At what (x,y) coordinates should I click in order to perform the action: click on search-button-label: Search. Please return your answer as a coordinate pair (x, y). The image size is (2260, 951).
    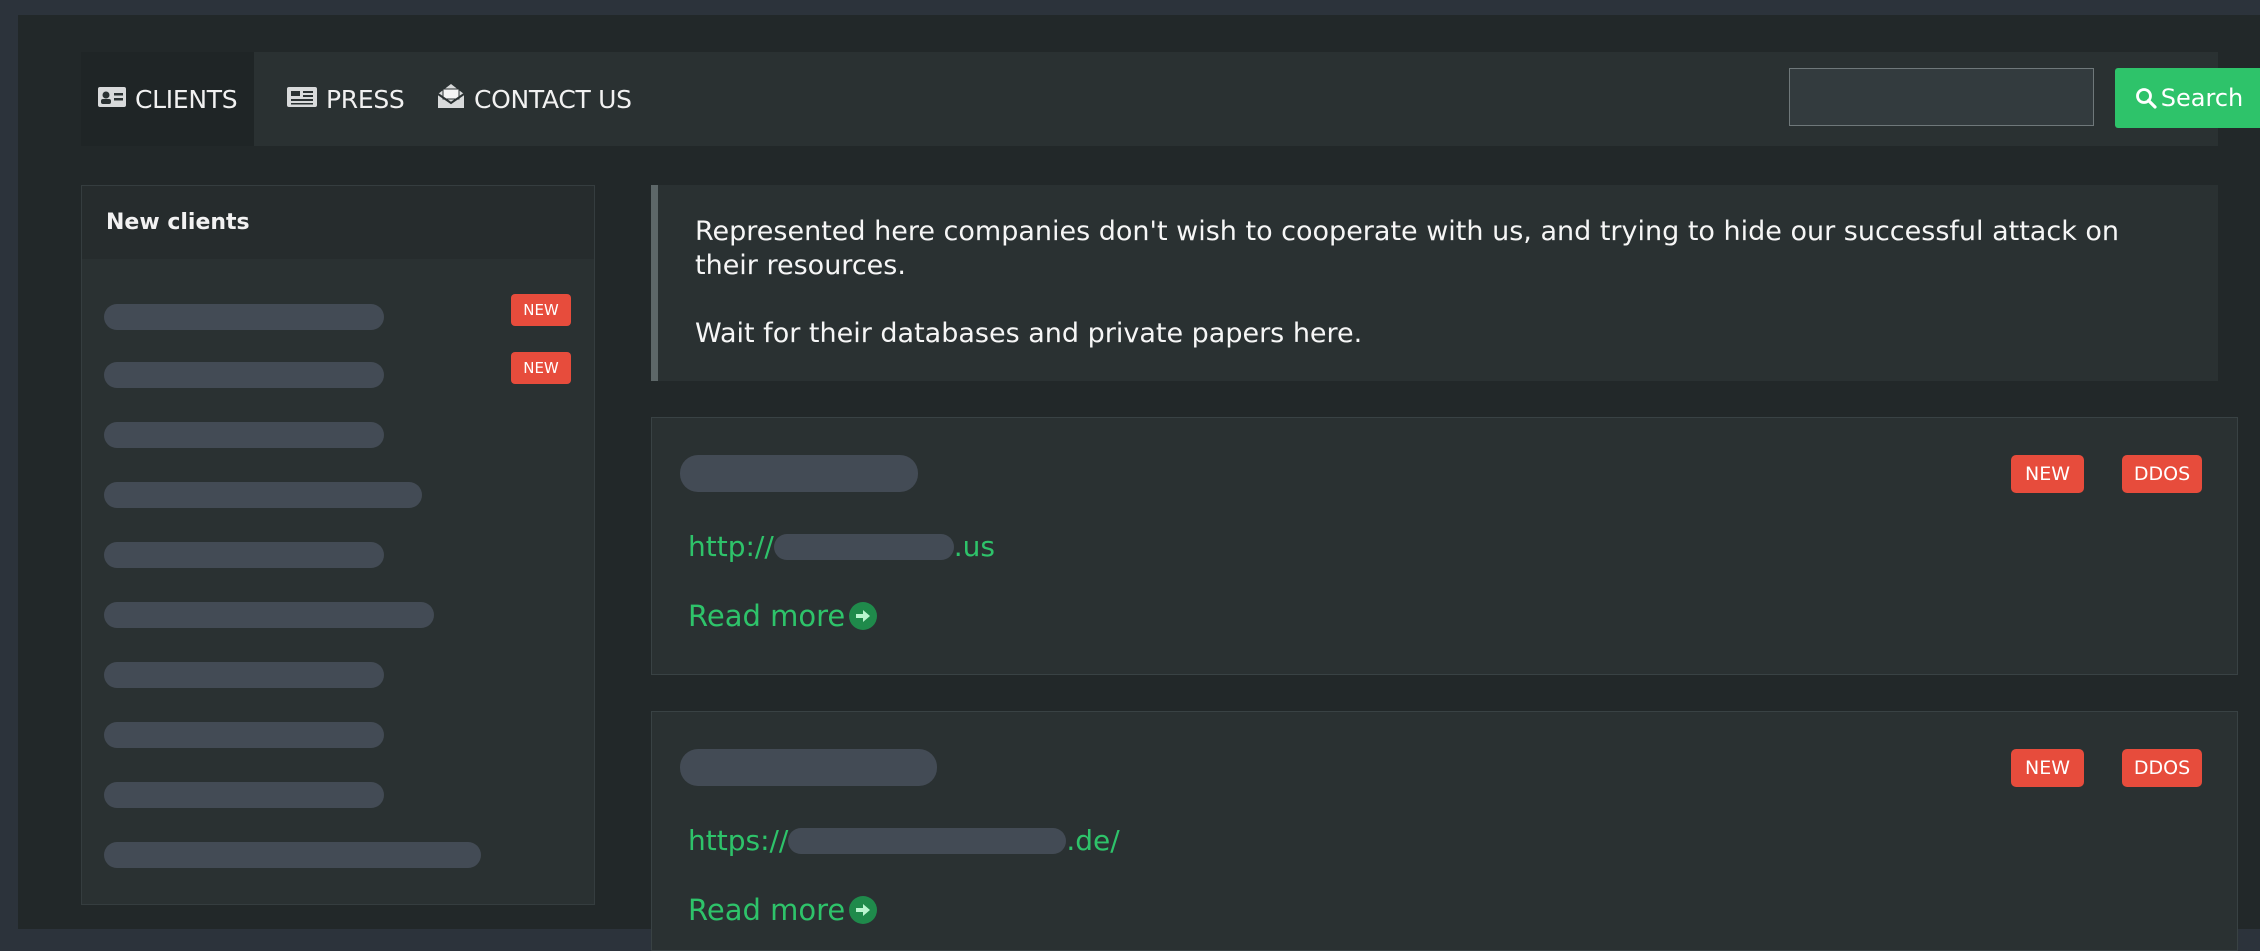
    Looking at the image, I should click on (2202, 98).